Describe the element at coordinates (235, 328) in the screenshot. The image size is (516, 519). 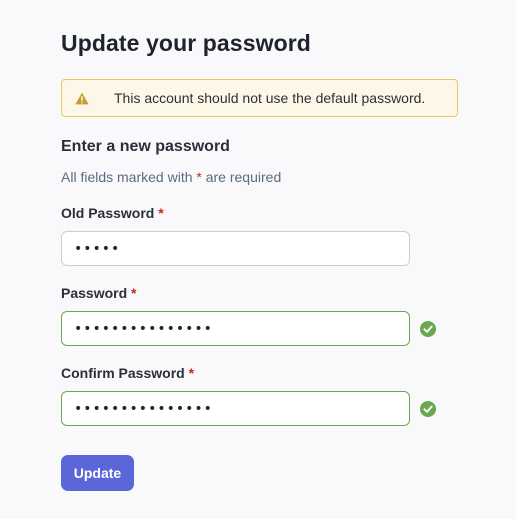
I see `password-input` at that location.